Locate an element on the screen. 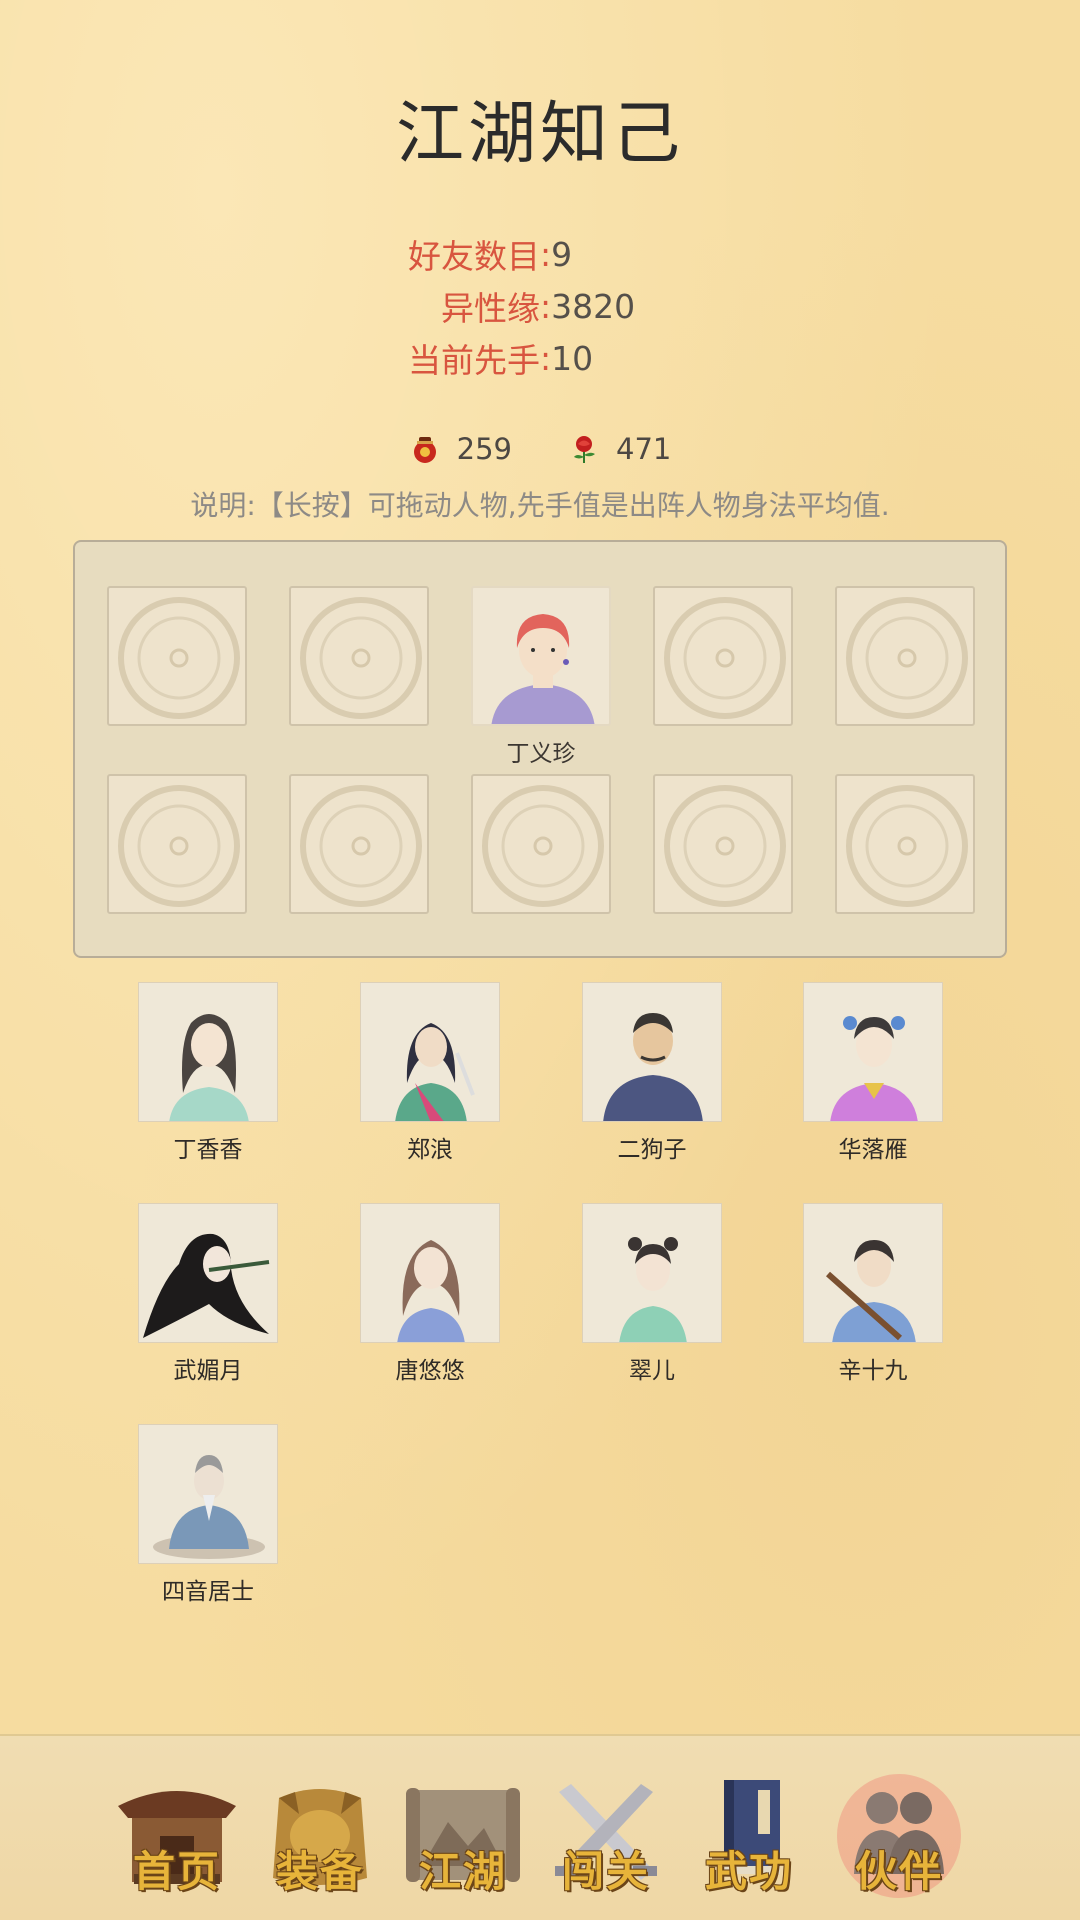 This screenshot has height=1920, width=1080. nav-partners: 伙伴 is located at coordinates (899, 1836).